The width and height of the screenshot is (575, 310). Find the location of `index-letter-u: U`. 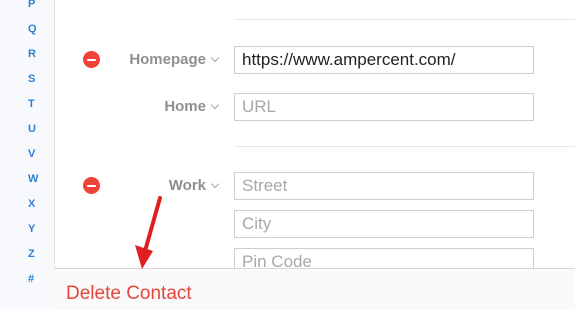

index-letter-u: U is located at coordinates (27, 129).